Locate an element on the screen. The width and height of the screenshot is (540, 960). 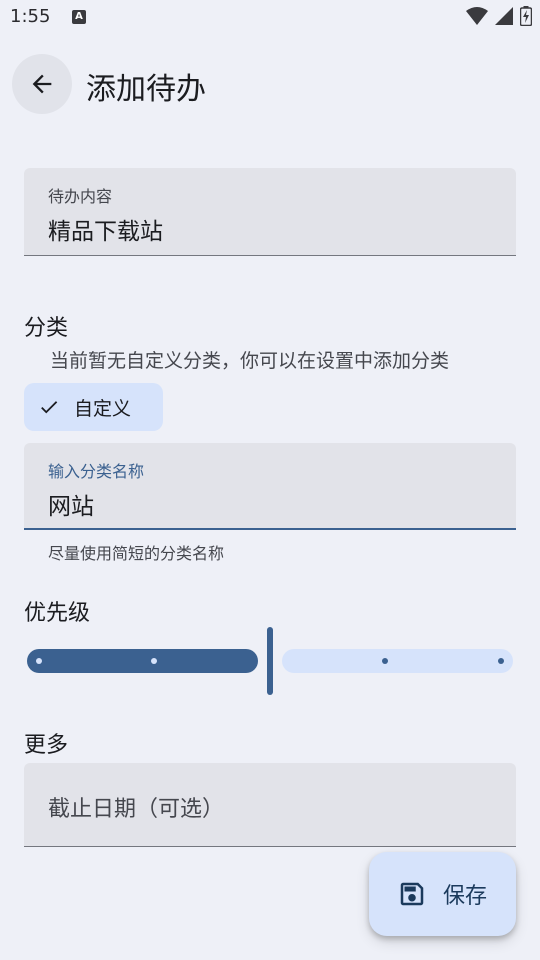
category-name-value: 网站 is located at coordinates (71, 504).